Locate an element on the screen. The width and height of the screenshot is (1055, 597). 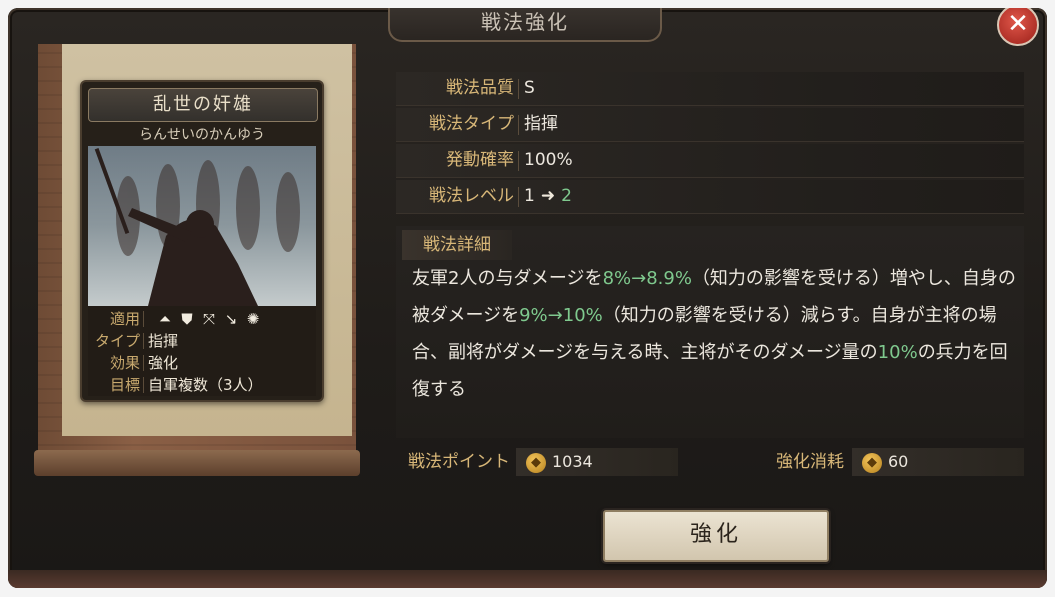
type-label: 戦法タイプ is located at coordinates (471, 124).